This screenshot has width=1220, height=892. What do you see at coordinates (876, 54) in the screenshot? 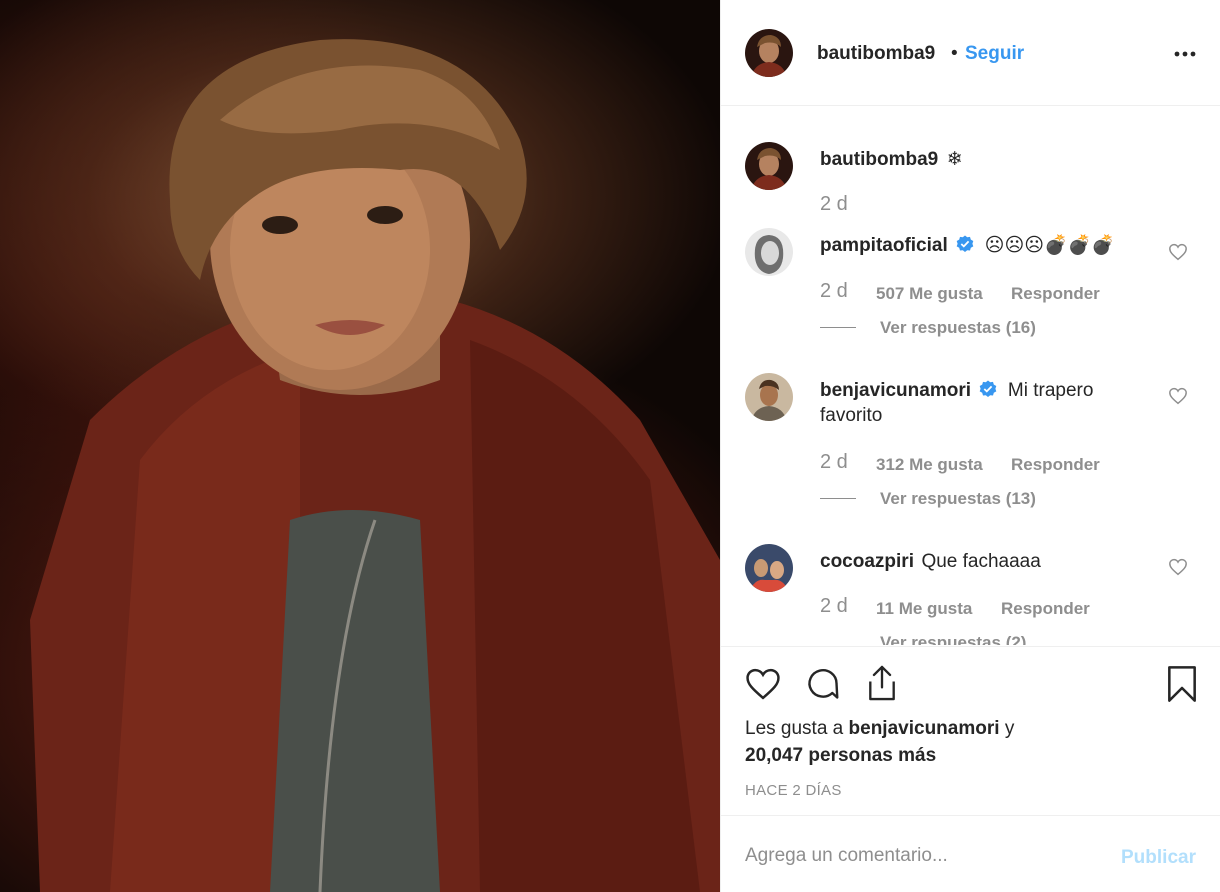
I see `author-username: bautibomba9` at bounding box center [876, 54].